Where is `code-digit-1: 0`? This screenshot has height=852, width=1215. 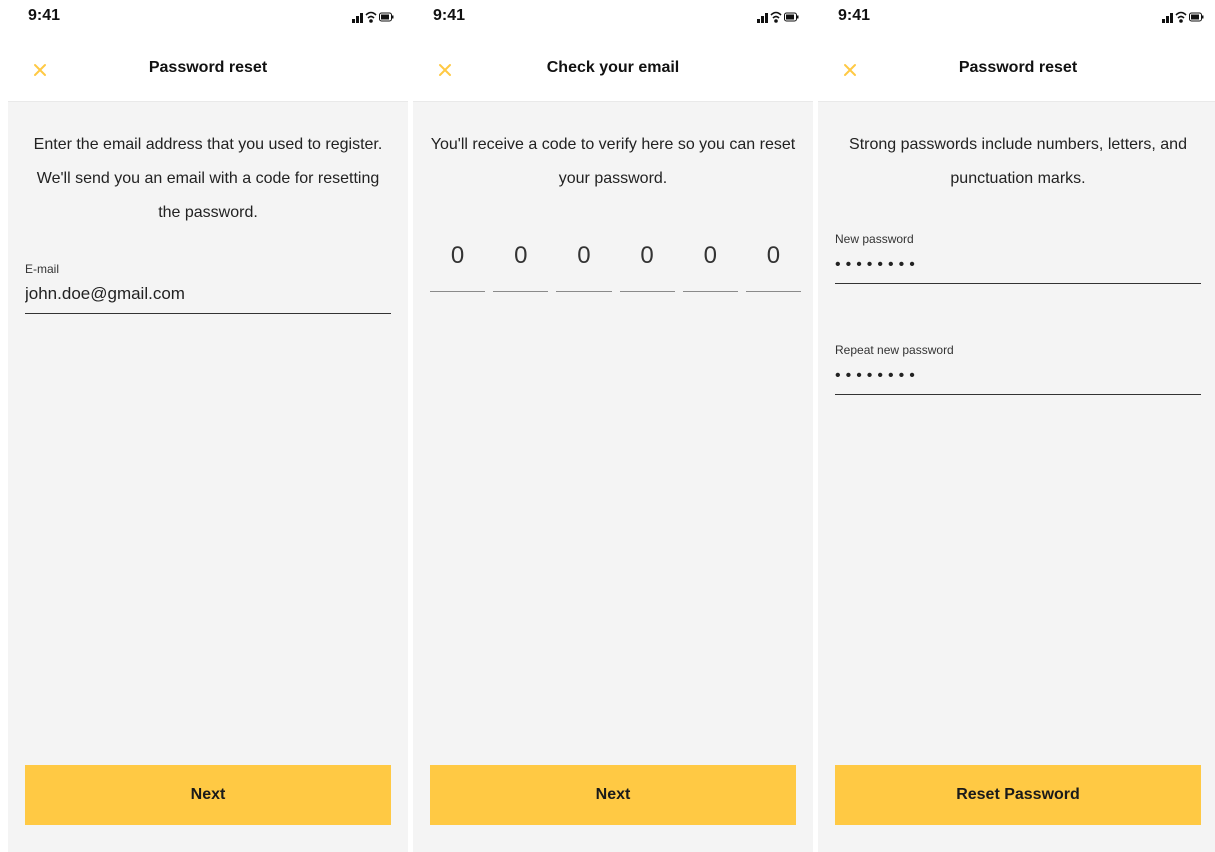
code-digit-1: 0 is located at coordinates (458, 267).